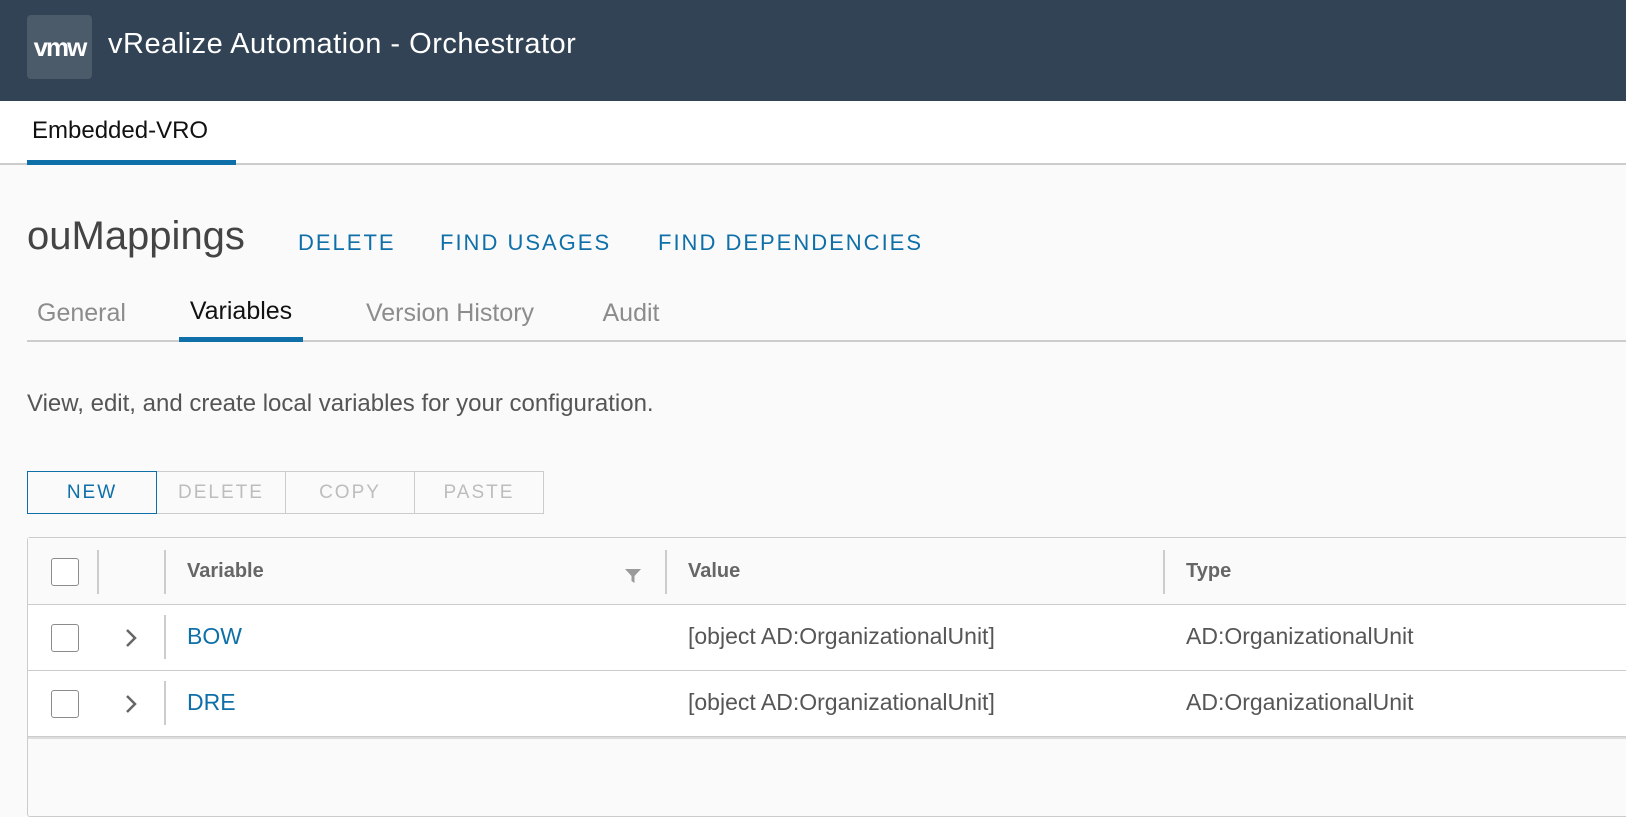 This screenshot has height=817, width=1626. I want to click on tab-general: General, so click(81, 313).